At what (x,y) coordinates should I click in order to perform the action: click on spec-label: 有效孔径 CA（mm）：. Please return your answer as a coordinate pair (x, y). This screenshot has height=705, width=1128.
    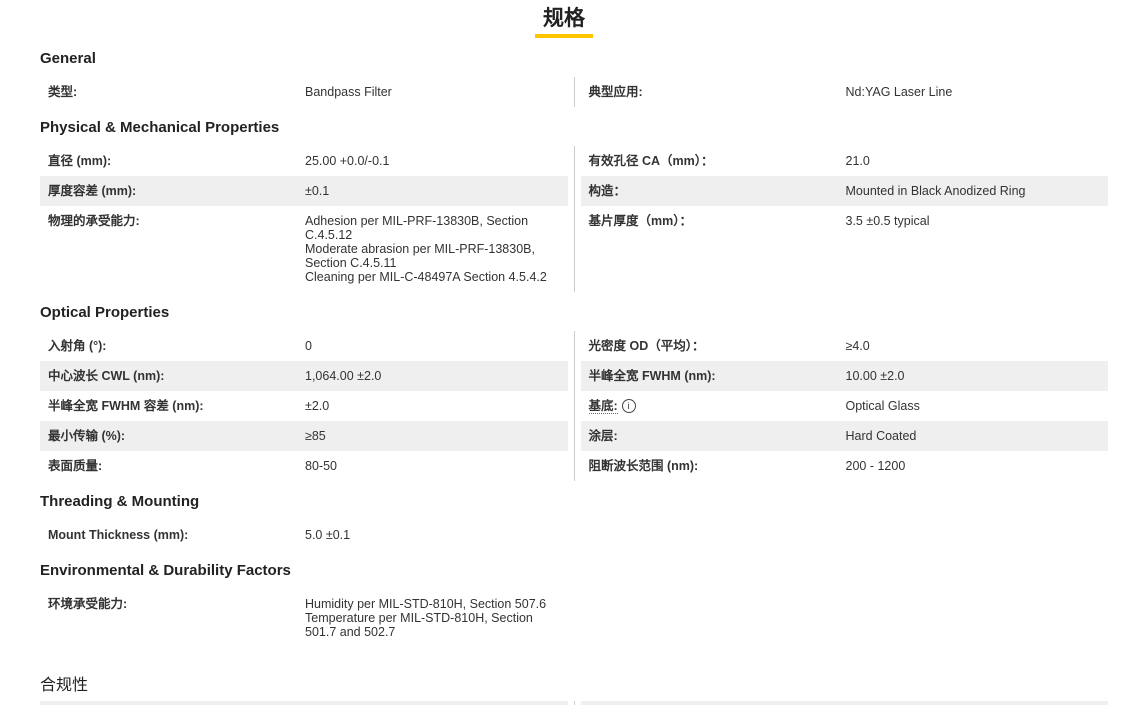
    Looking at the image, I should click on (717, 161).